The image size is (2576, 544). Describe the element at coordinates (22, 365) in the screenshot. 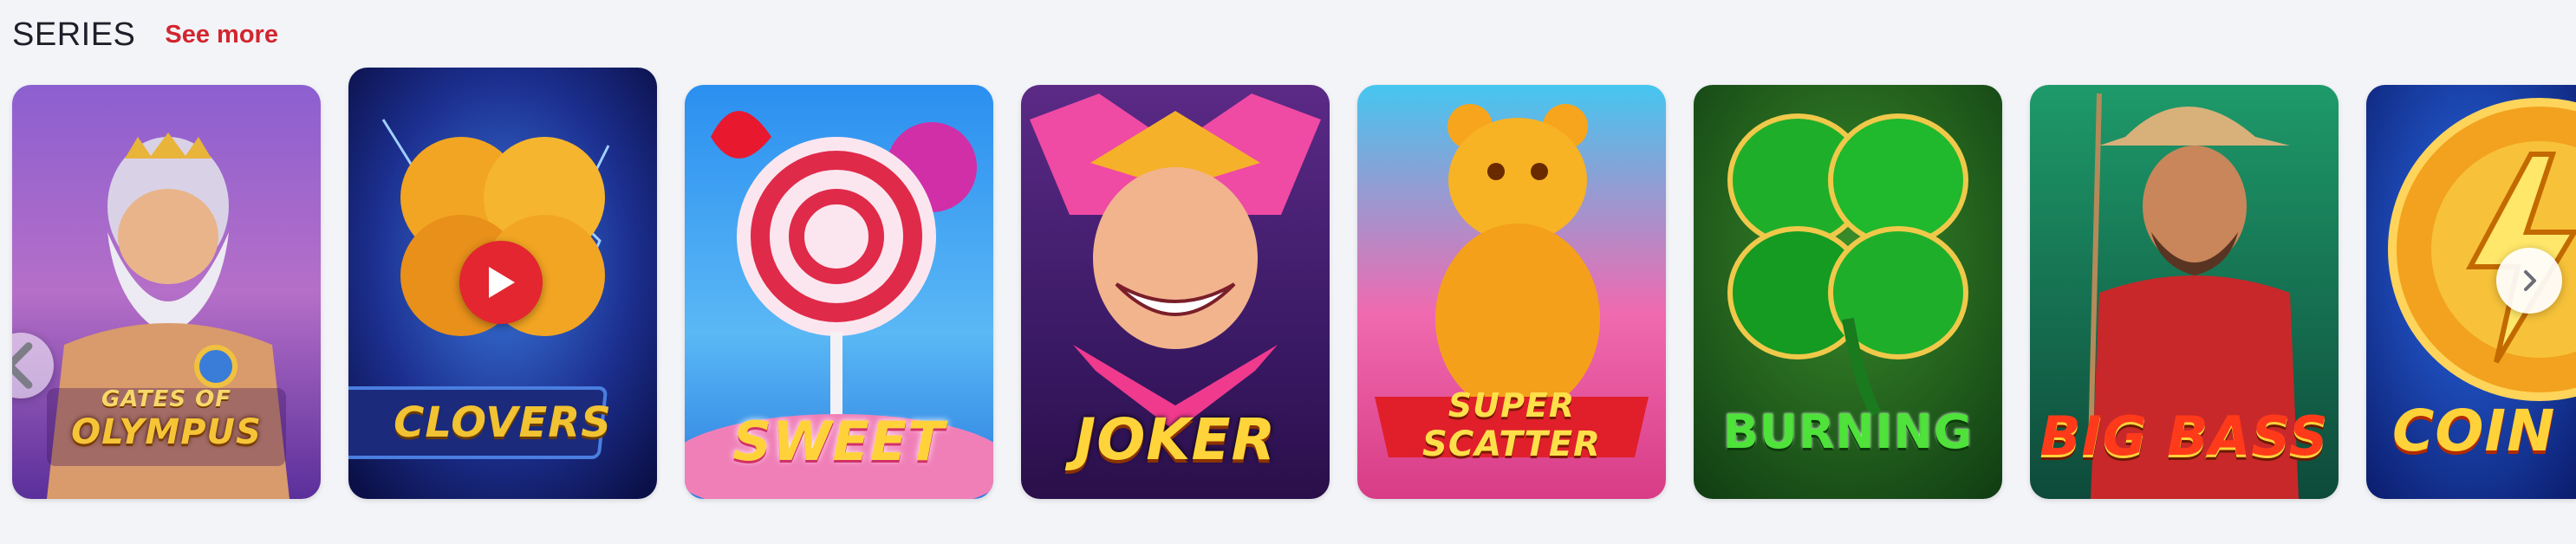

I see `chevron-left-icon` at that location.